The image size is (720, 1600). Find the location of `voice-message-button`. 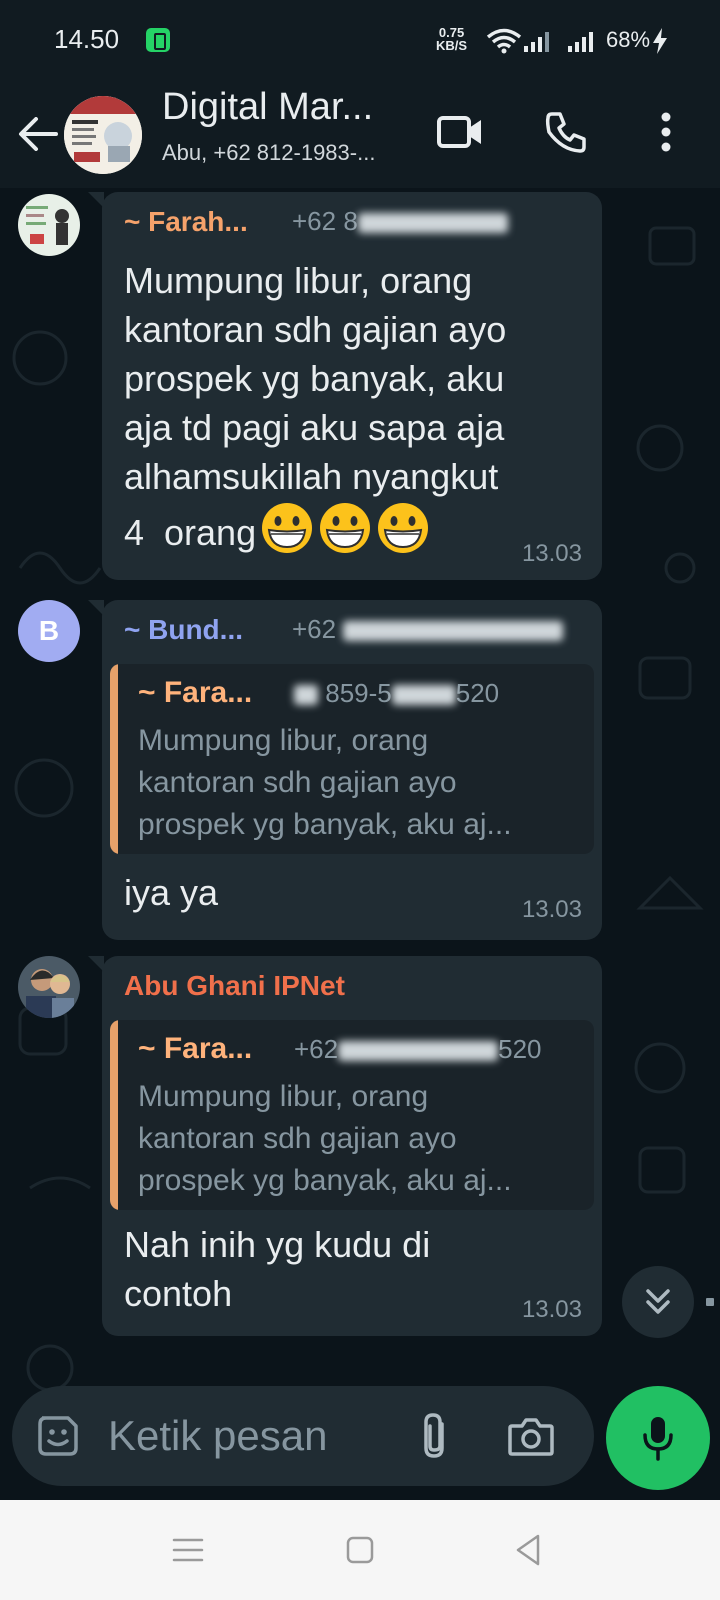

voice-message-button is located at coordinates (658, 1438).